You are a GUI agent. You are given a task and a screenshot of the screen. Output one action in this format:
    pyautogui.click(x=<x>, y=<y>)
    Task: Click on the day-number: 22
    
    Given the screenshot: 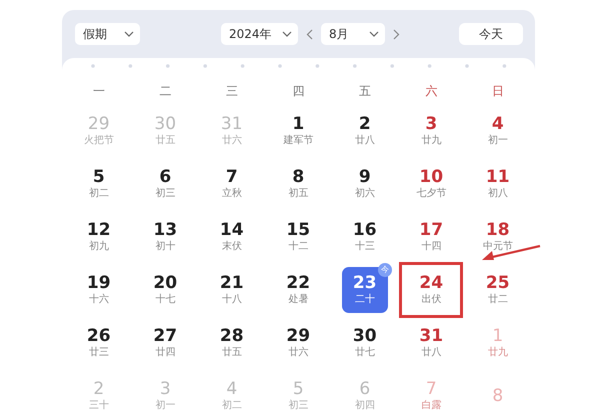 What is the action you would take?
    pyautogui.click(x=298, y=283)
    